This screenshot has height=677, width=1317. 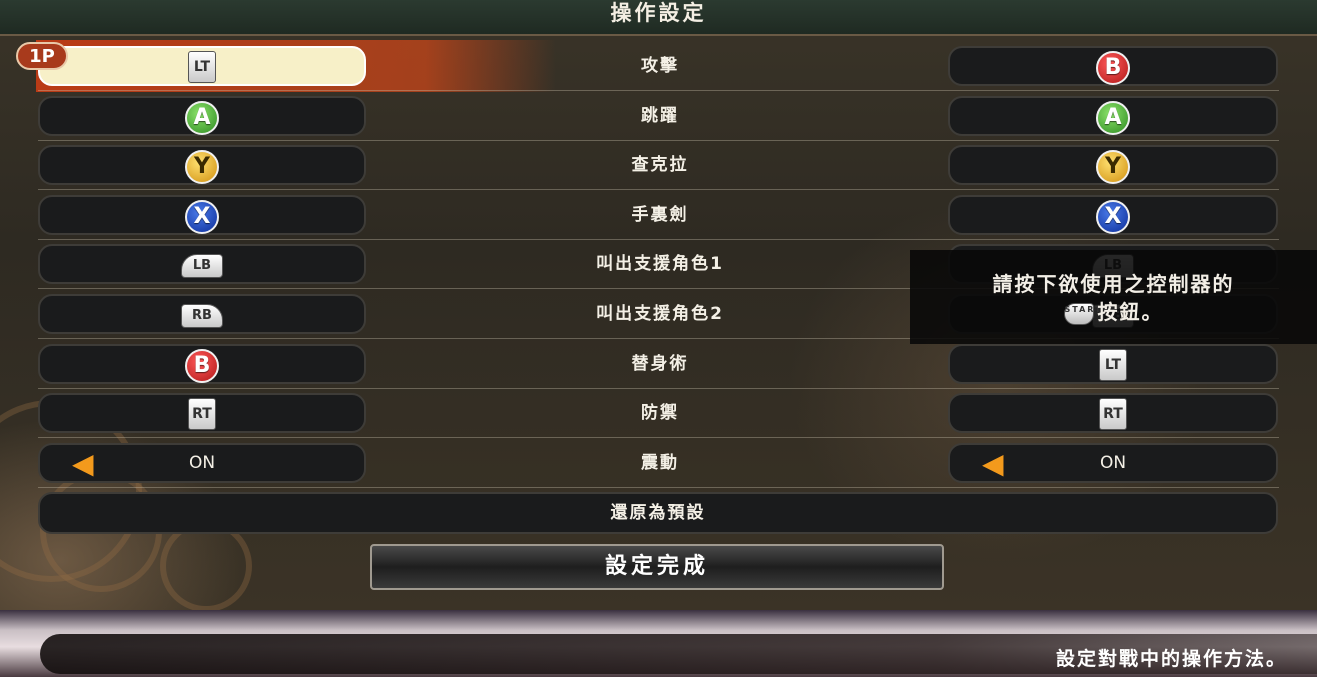 I want to click on player2-binding-slot: X, so click(x=1113, y=214).